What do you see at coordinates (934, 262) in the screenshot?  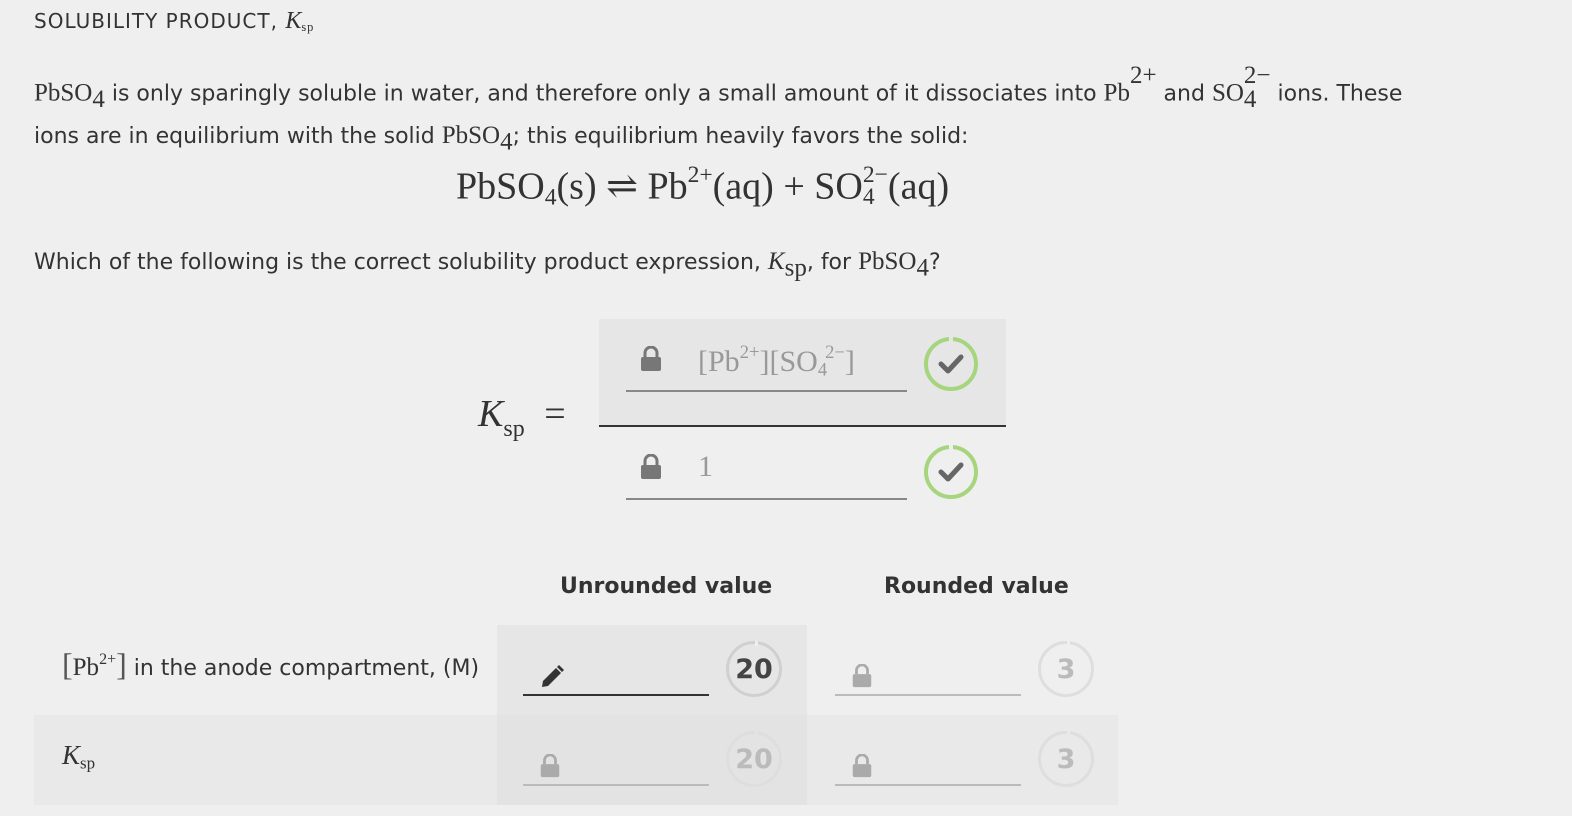 I see `question-end: ?` at bounding box center [934, 262].